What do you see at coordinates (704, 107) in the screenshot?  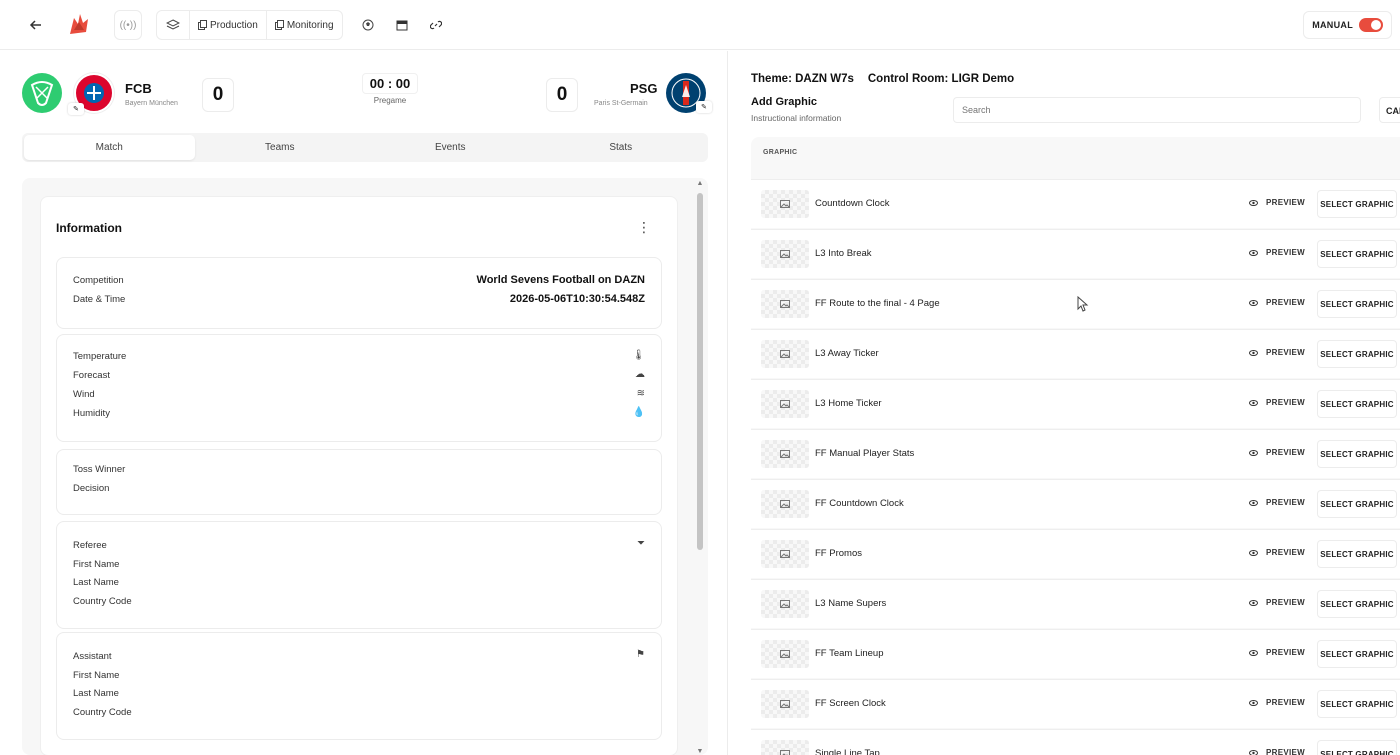 I see `edit-away-logo-icon: ✎` at bounding box center [704, 107].